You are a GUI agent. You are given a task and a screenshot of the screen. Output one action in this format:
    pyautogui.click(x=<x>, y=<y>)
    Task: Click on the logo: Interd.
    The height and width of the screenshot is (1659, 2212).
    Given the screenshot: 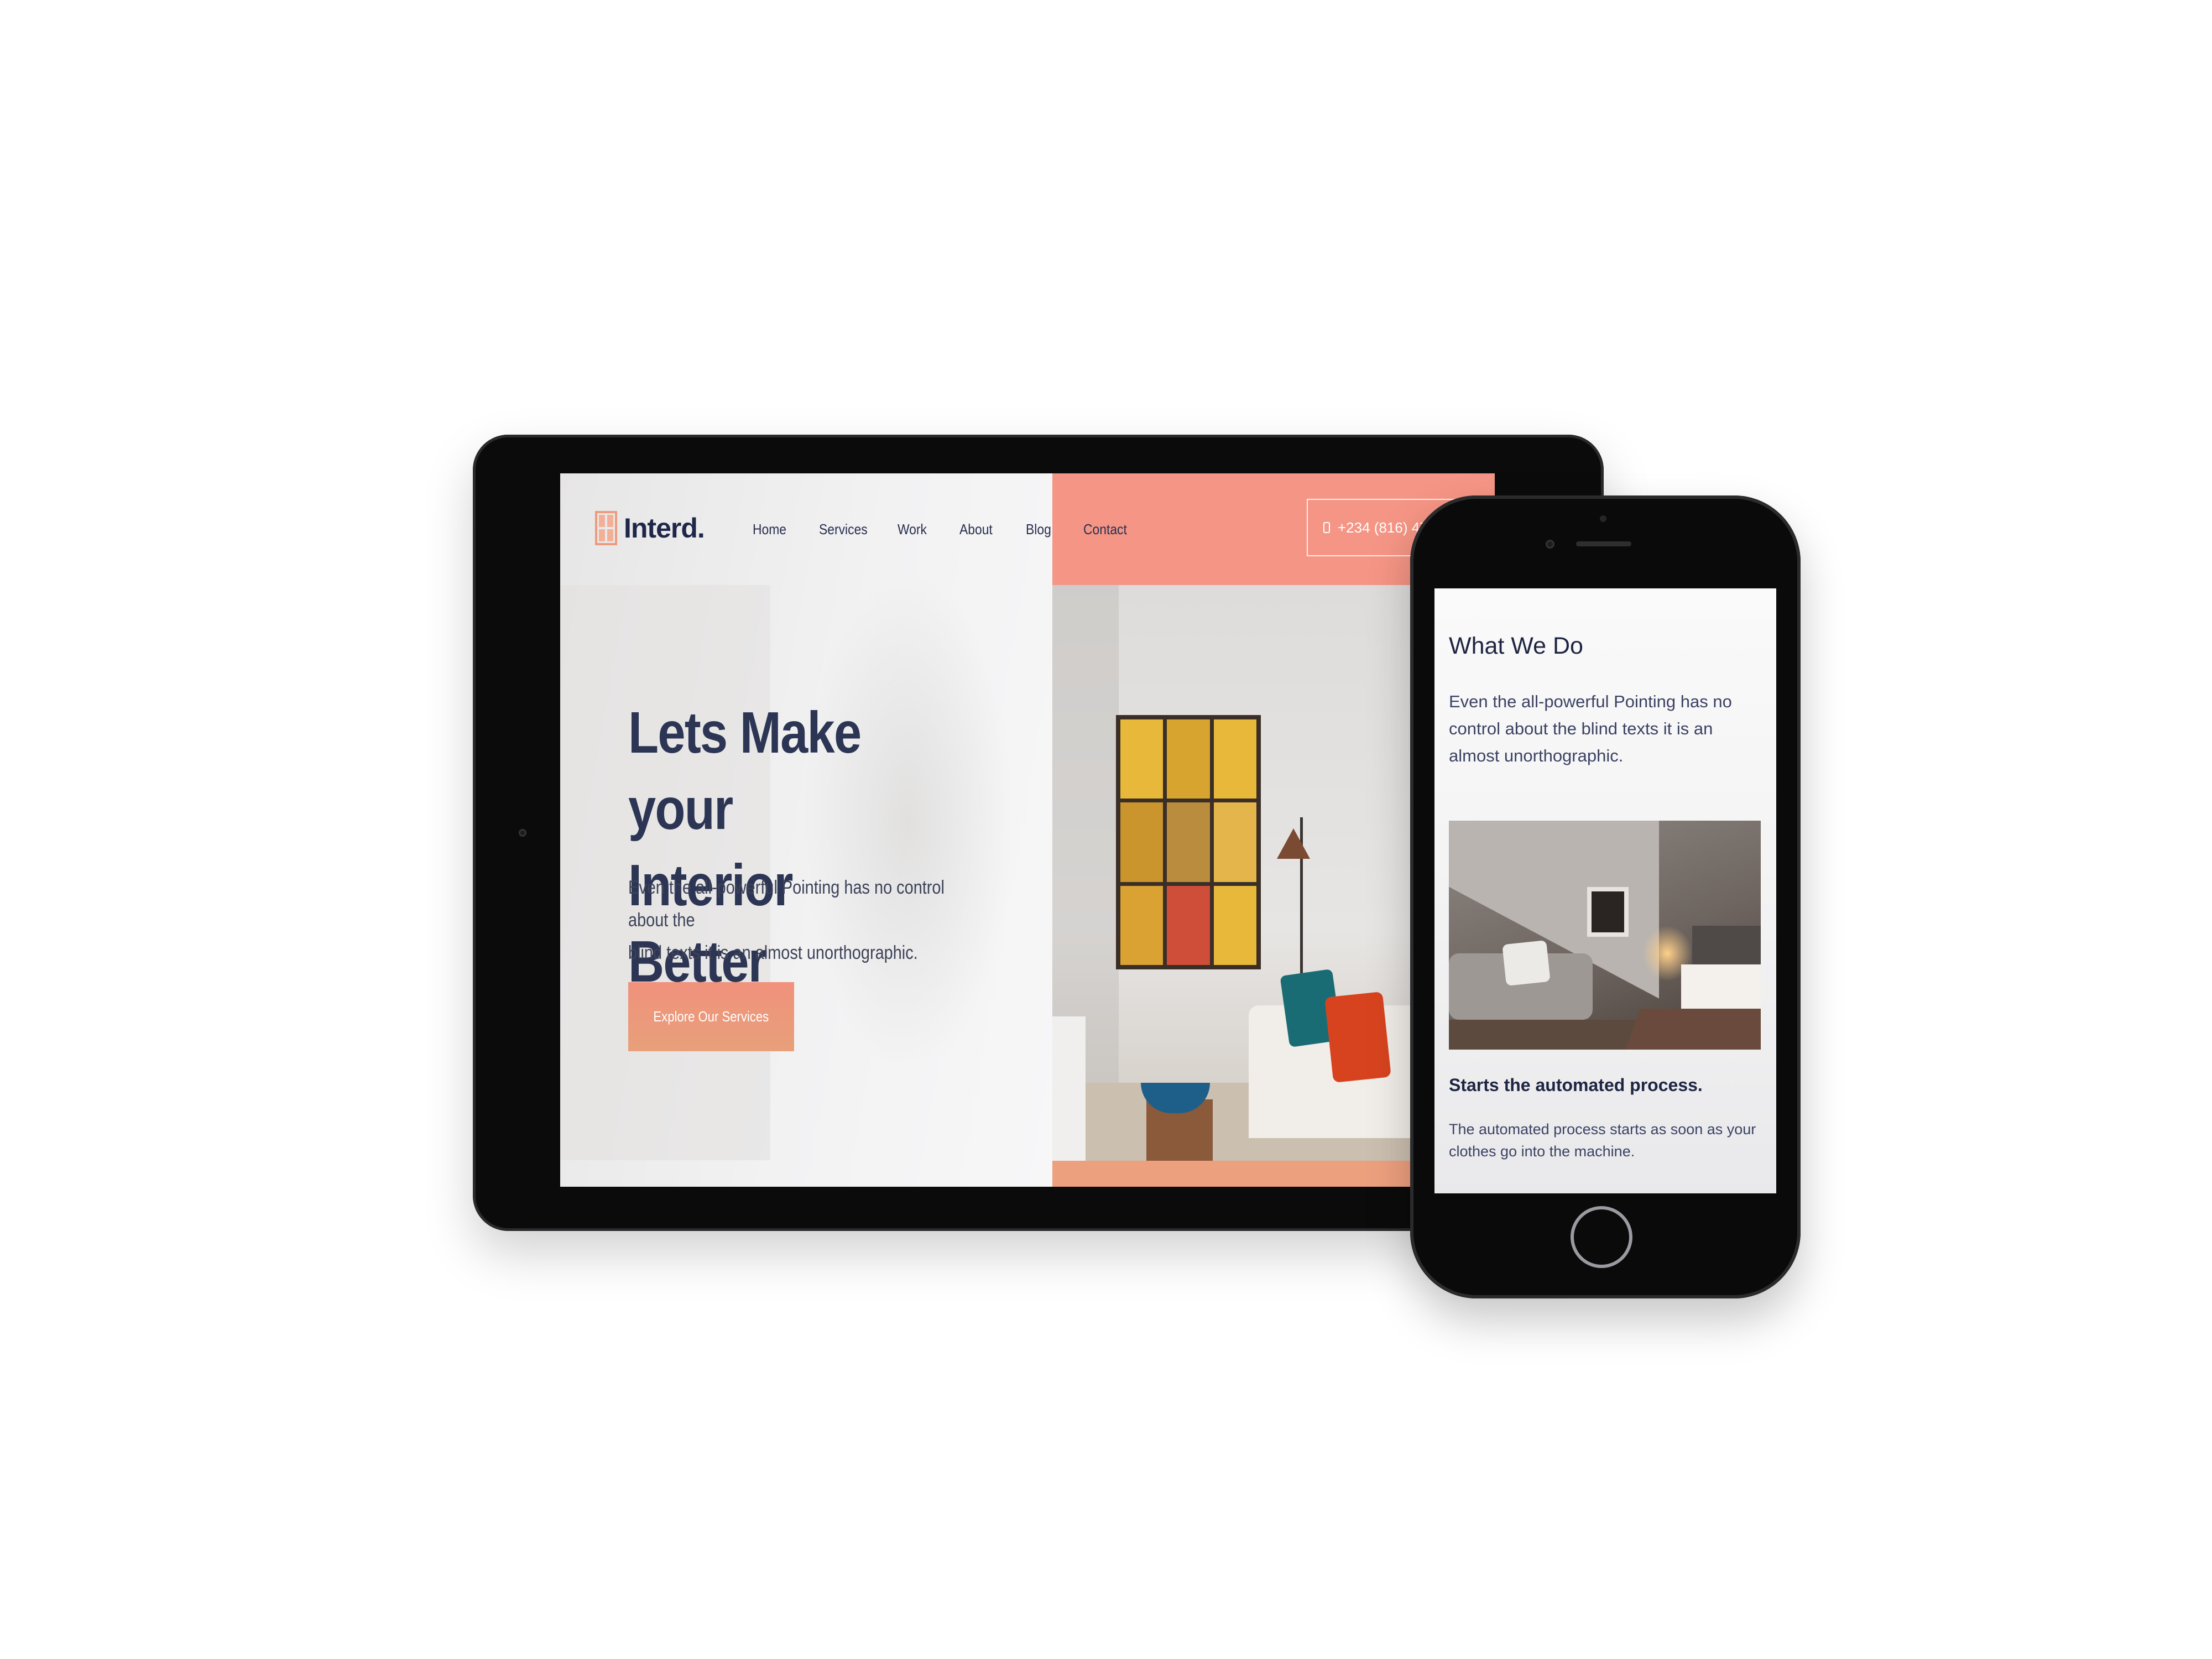 What is the action you would take?
    pyautogui.click(x=650, y=528)
    